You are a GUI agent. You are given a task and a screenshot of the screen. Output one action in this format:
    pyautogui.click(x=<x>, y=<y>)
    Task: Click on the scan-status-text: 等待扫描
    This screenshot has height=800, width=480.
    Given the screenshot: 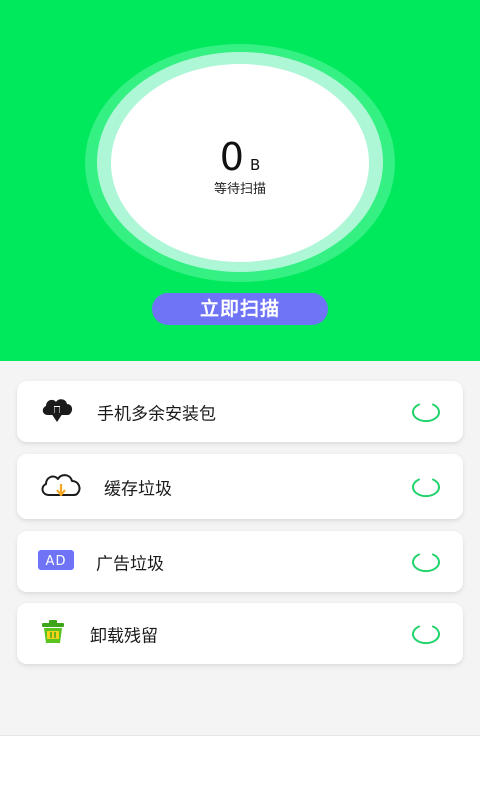 What is the action you would take?
    pyautogui.click(x=239, y=189)
    